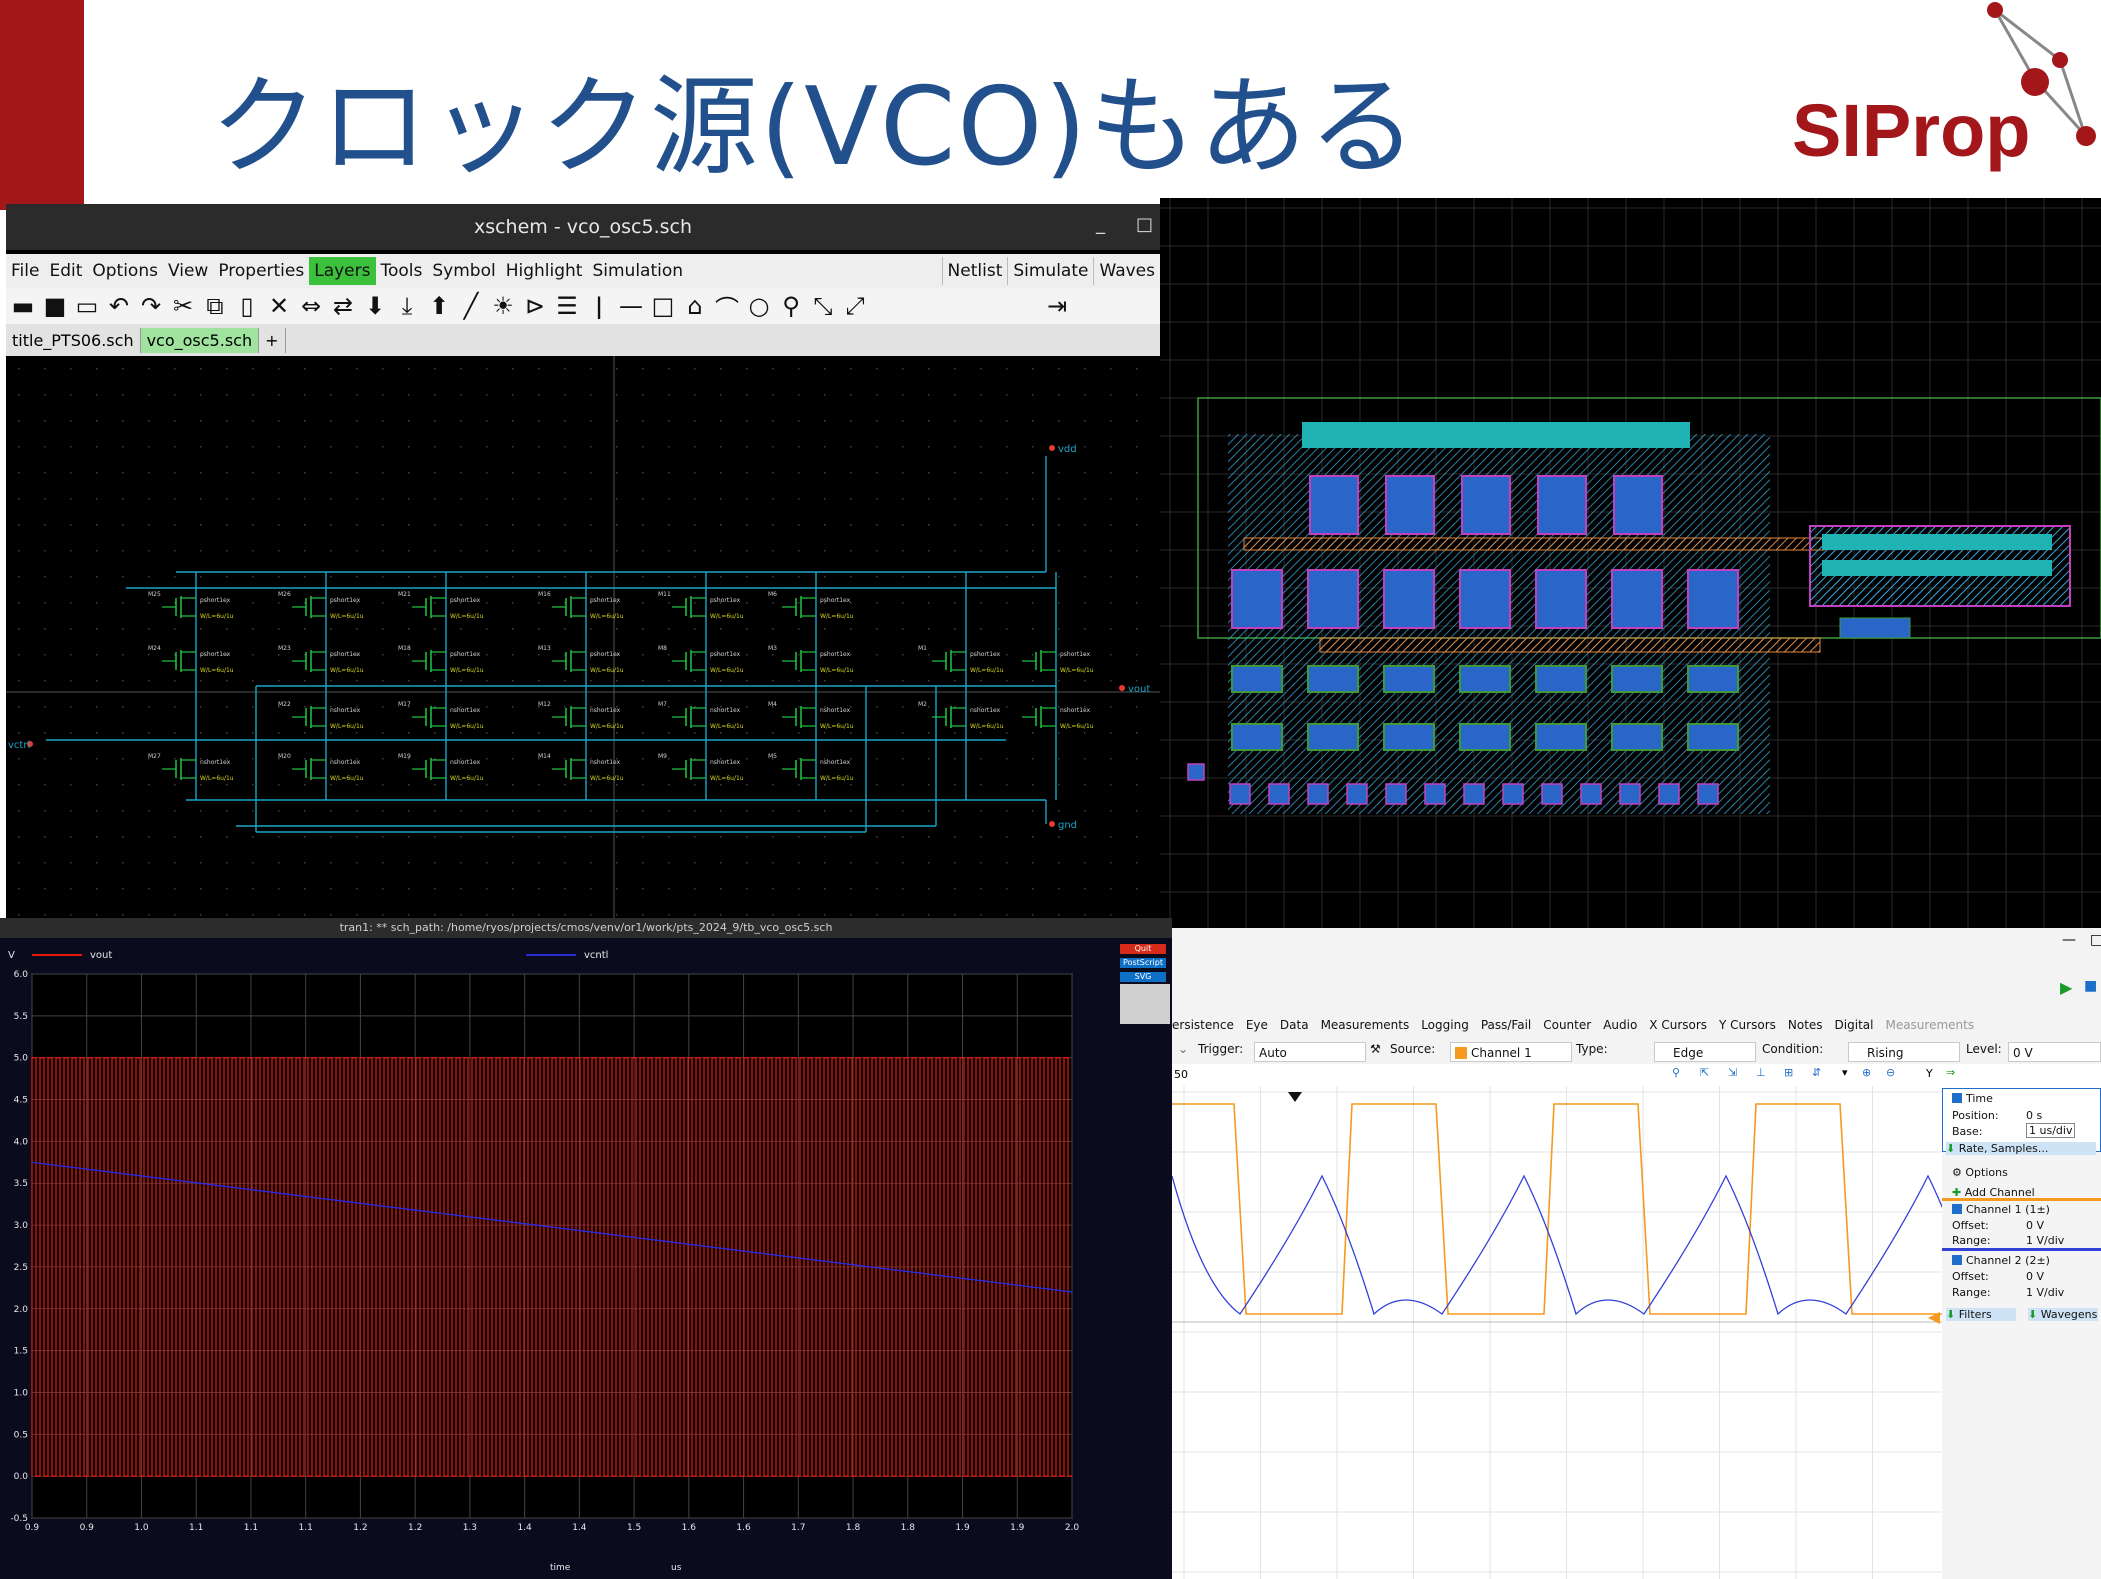  Describe the element at coordinates (25, 271) in the screenshot. I see `menu-file: File` at that location.